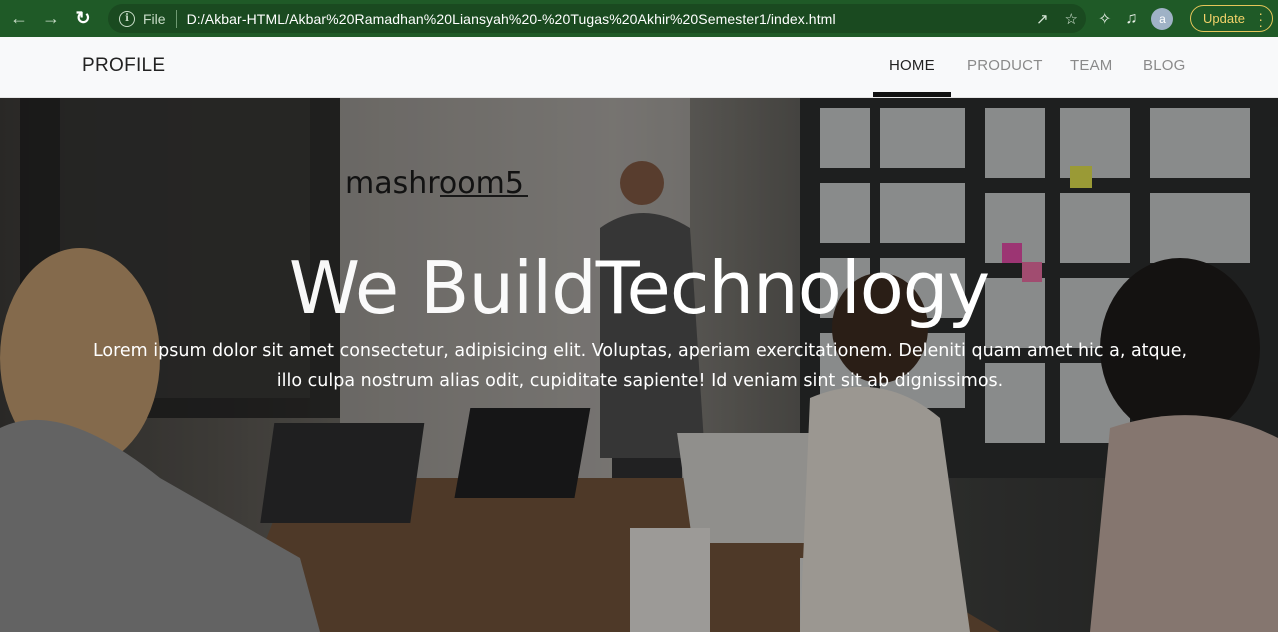  What do you see at coordinates (1057, 18) in the screenshot?
I see `omnibox-actions: ↗ ☆` at bounding box center [1057, 18].